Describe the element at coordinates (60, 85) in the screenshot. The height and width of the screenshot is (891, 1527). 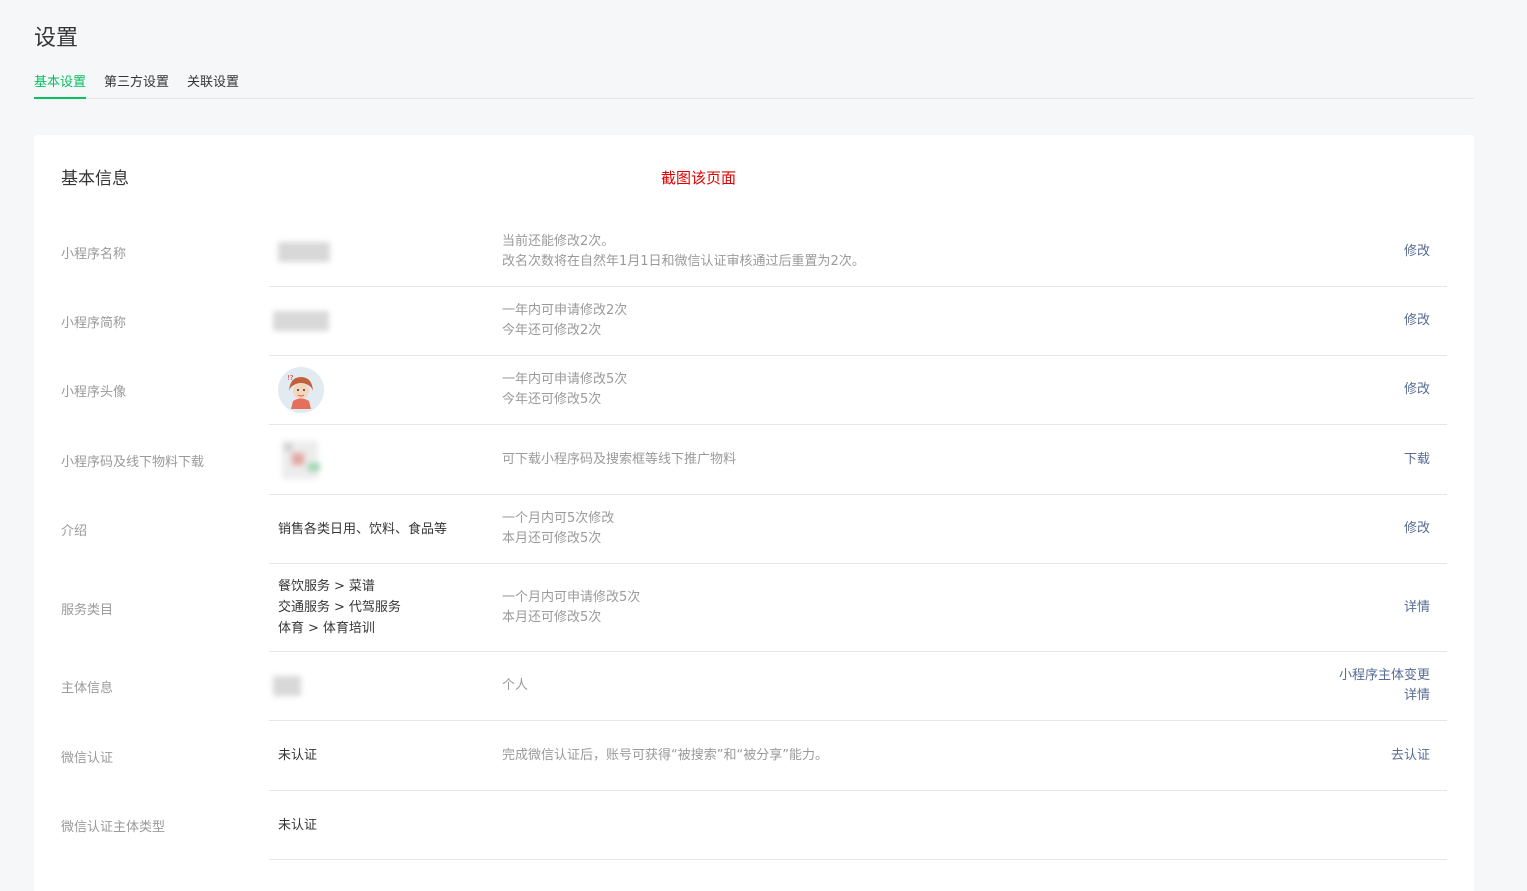
I see `tab-basic-settings: 基本设置` at that location.